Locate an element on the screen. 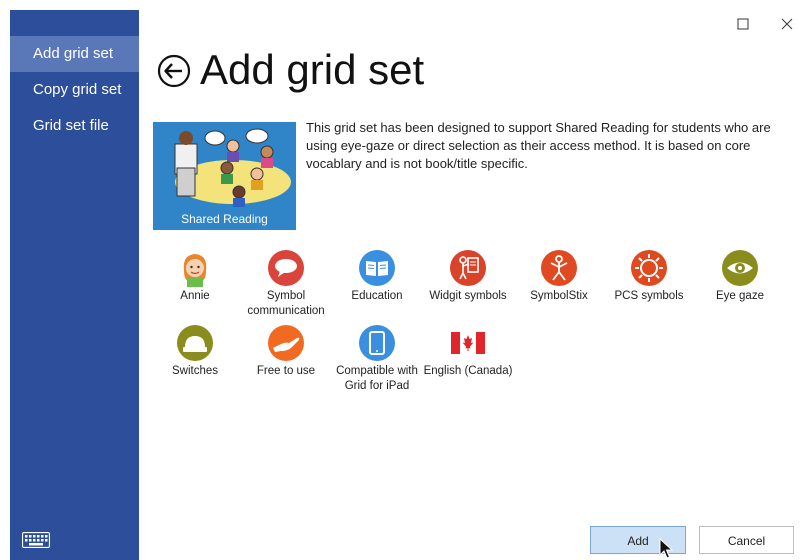 This screenshot has width=812, height=560. switch-icon is located at coordinates (195, 343).